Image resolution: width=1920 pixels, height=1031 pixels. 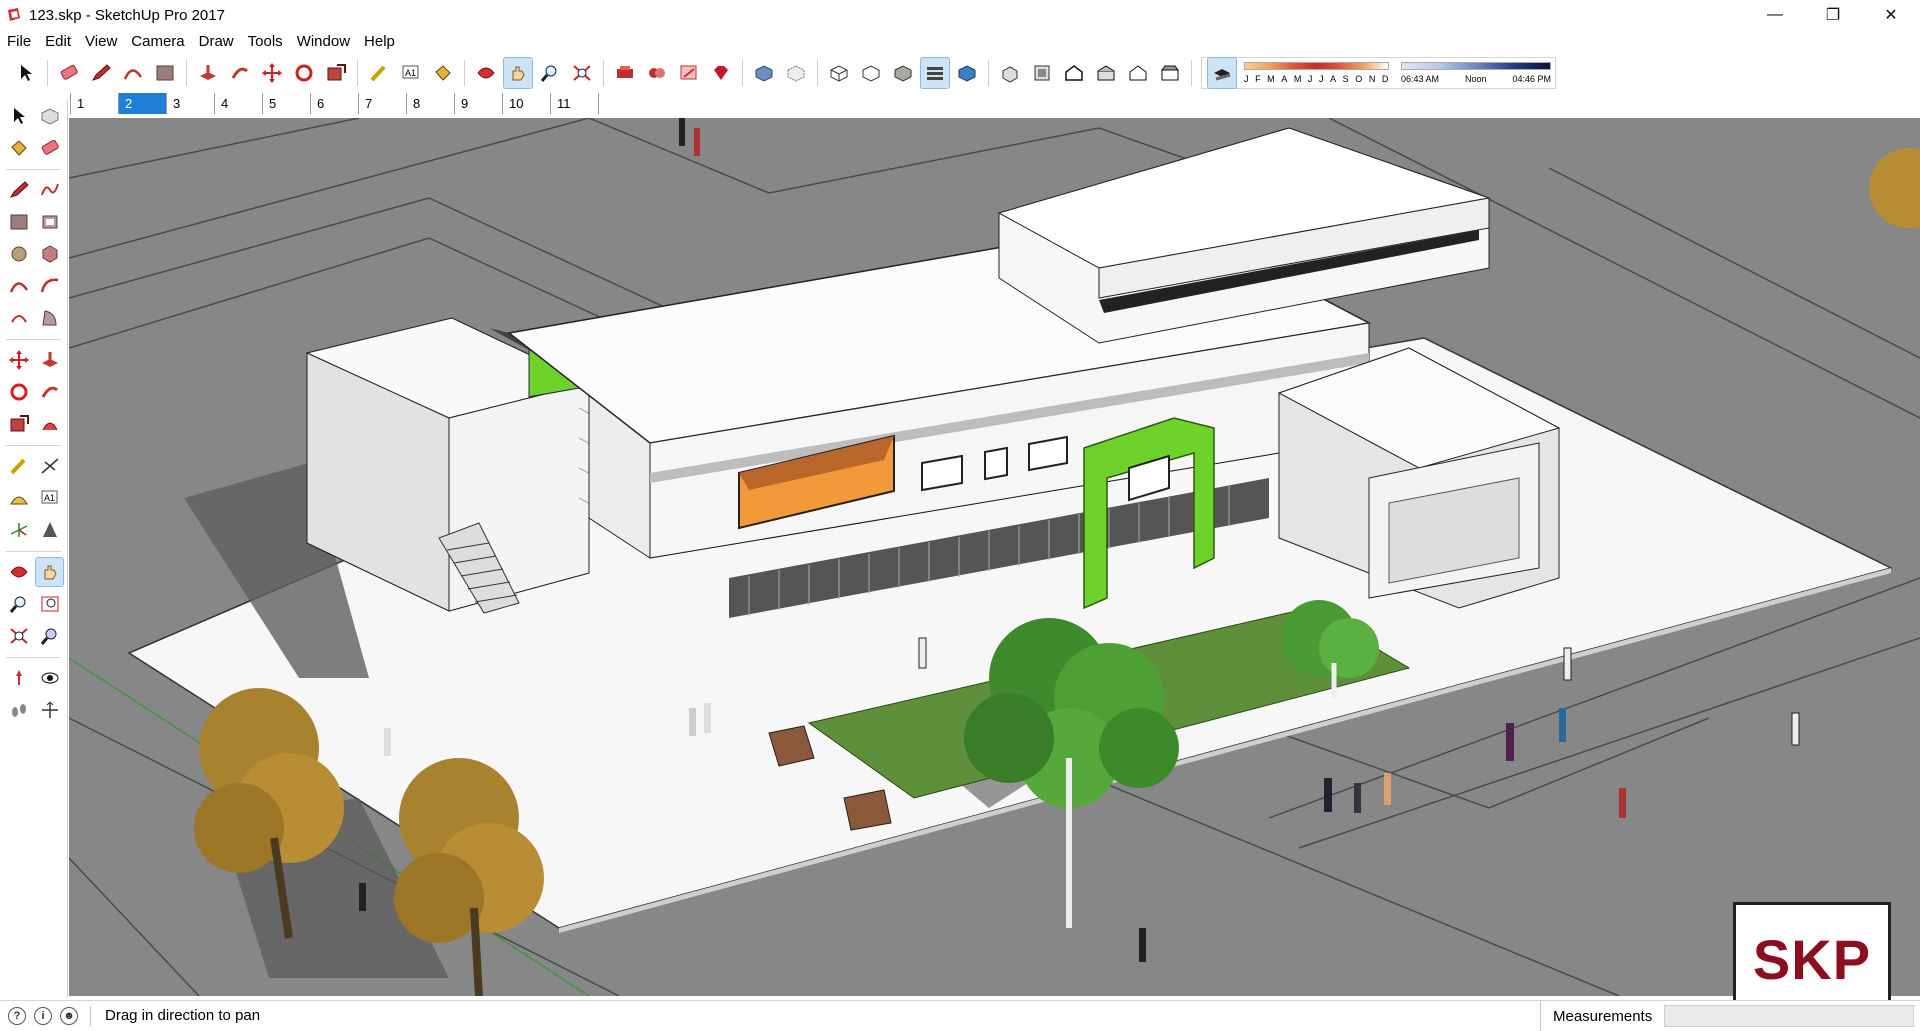 What do you see at coordinates (1138, 73) in the screenshot?
I see `back-view-icon` at bounding box center [1138, 73].